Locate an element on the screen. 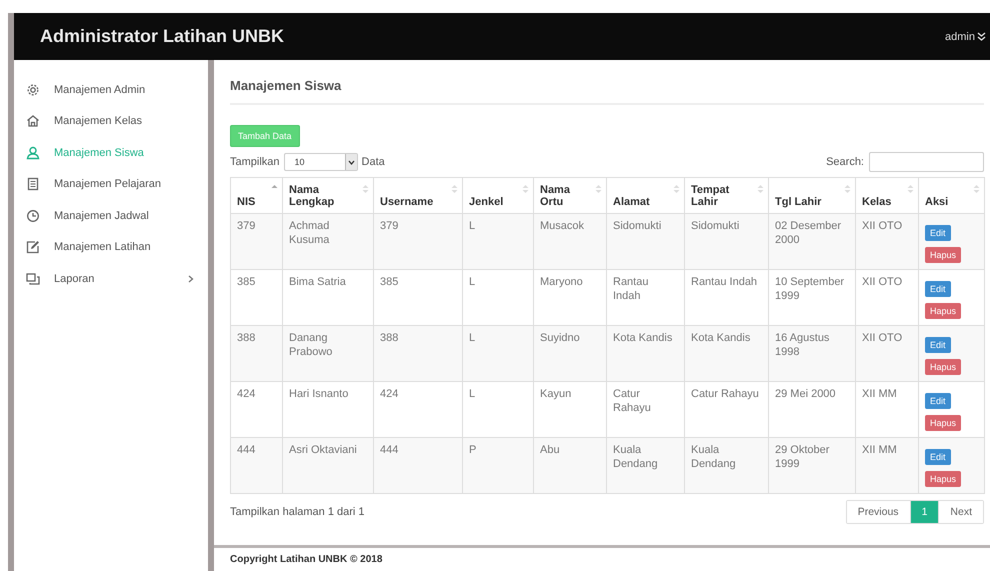  table-cell: 16 Agustus 1998 is located at coordinates (812, 354).